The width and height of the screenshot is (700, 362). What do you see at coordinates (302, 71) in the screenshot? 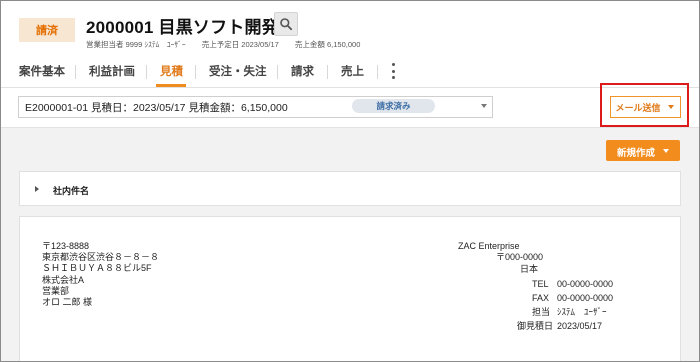
I see `tab-billing: 請求` at bounding box center [302, 71].